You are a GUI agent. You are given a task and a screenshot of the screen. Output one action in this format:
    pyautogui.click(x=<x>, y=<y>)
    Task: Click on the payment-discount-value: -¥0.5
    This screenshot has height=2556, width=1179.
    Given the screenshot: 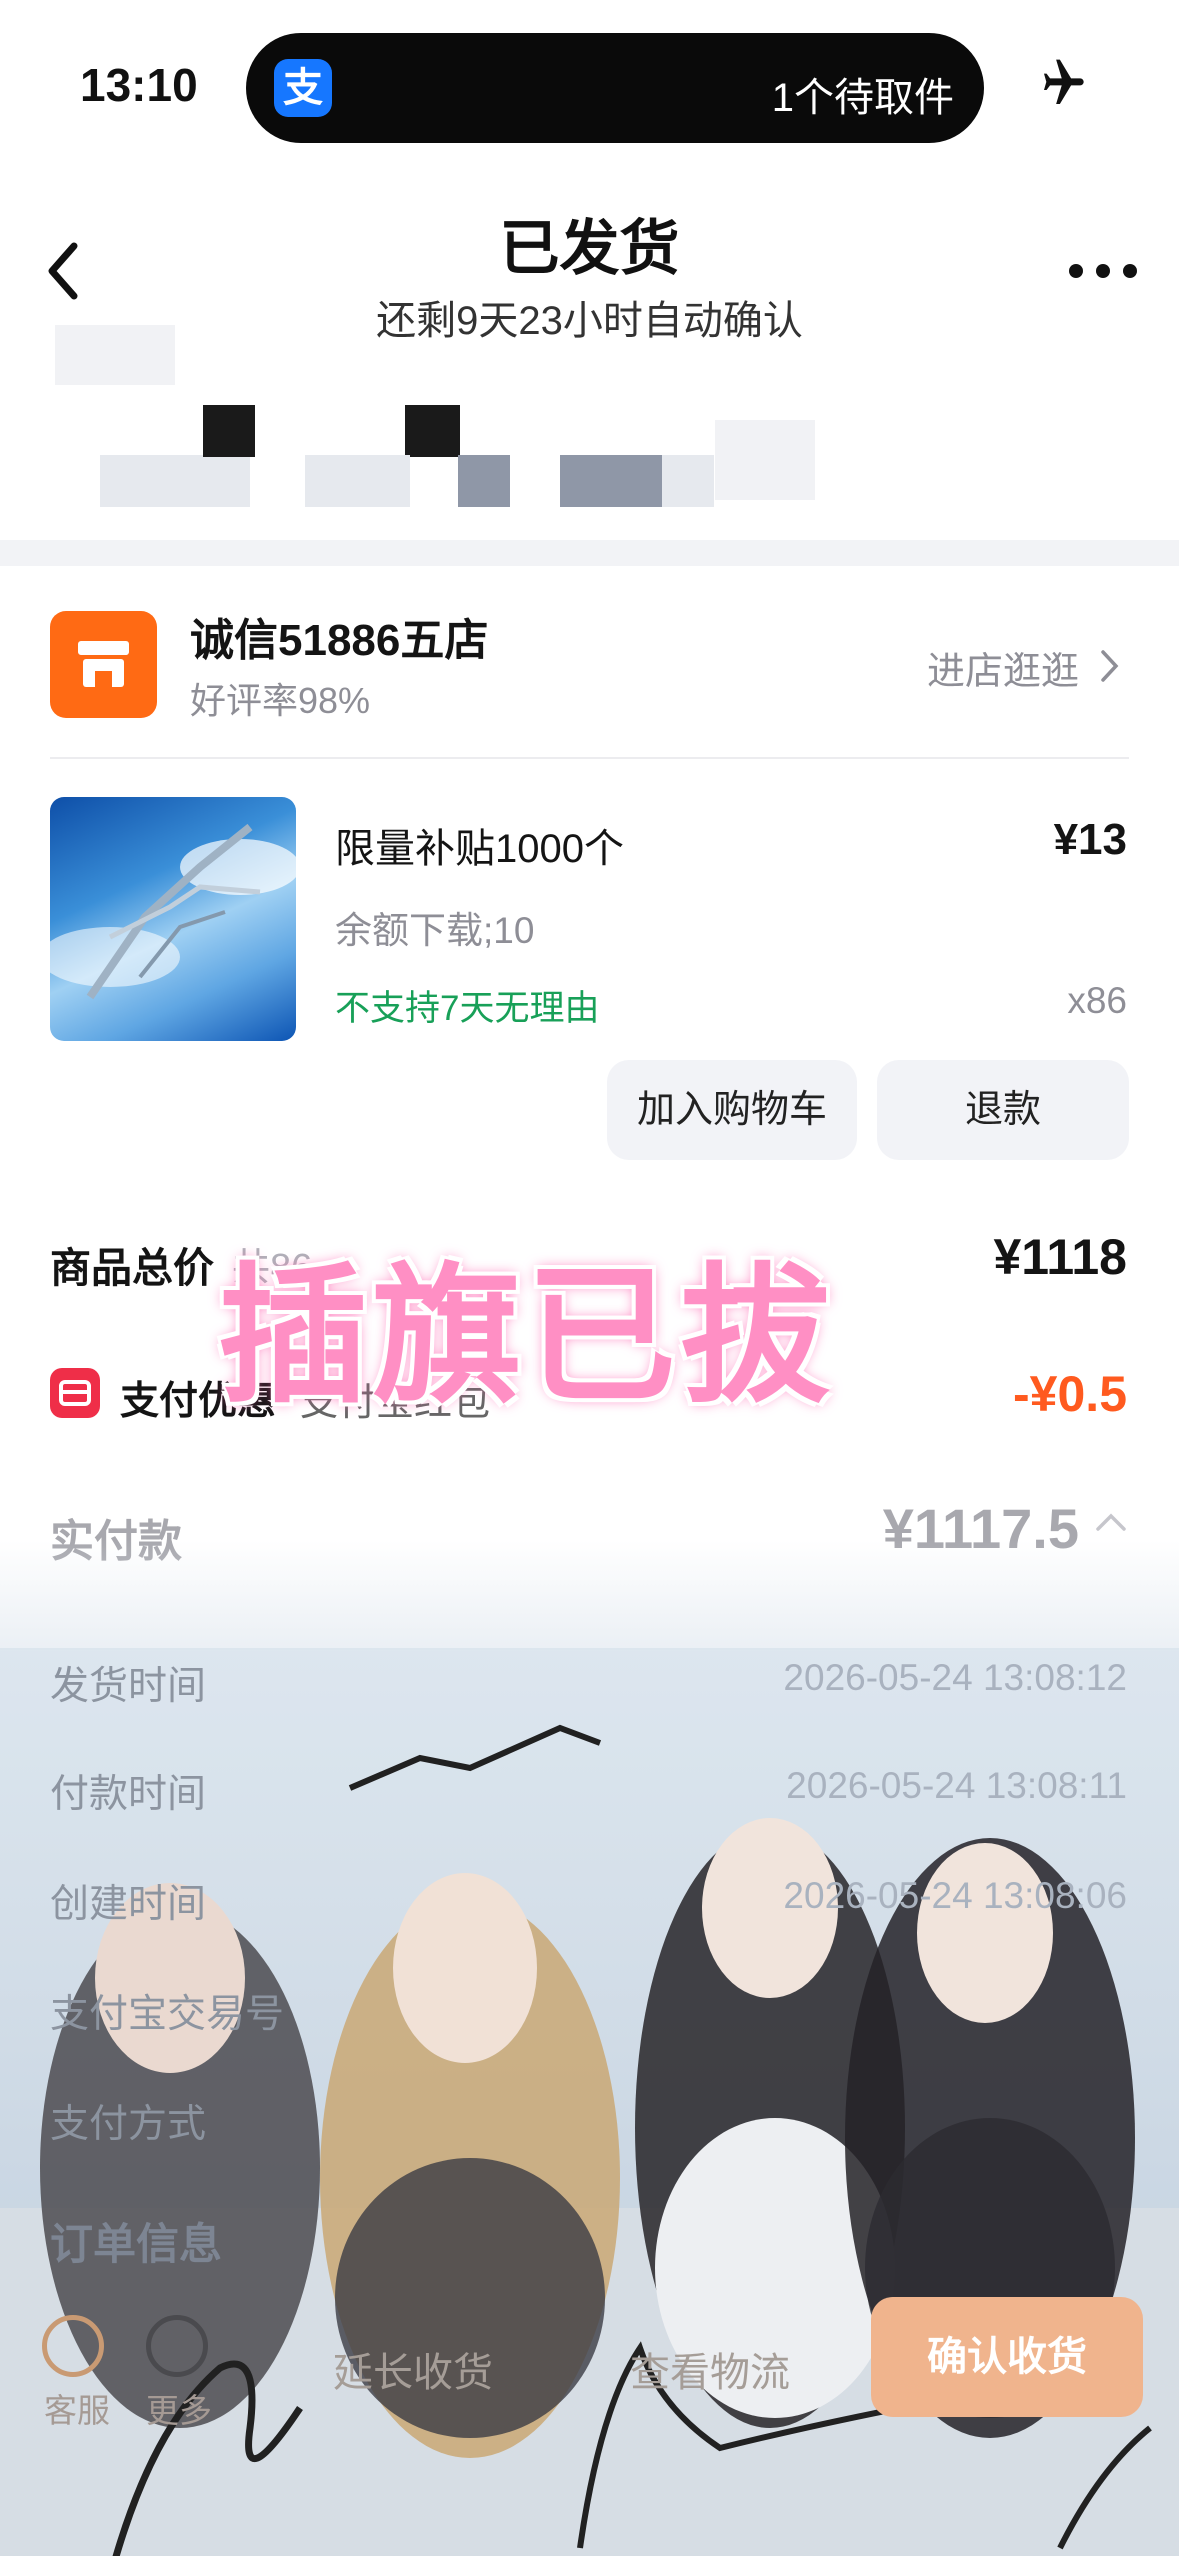 What is the action you would take?
    pyautogui.click(x=1070, y=1394)
    